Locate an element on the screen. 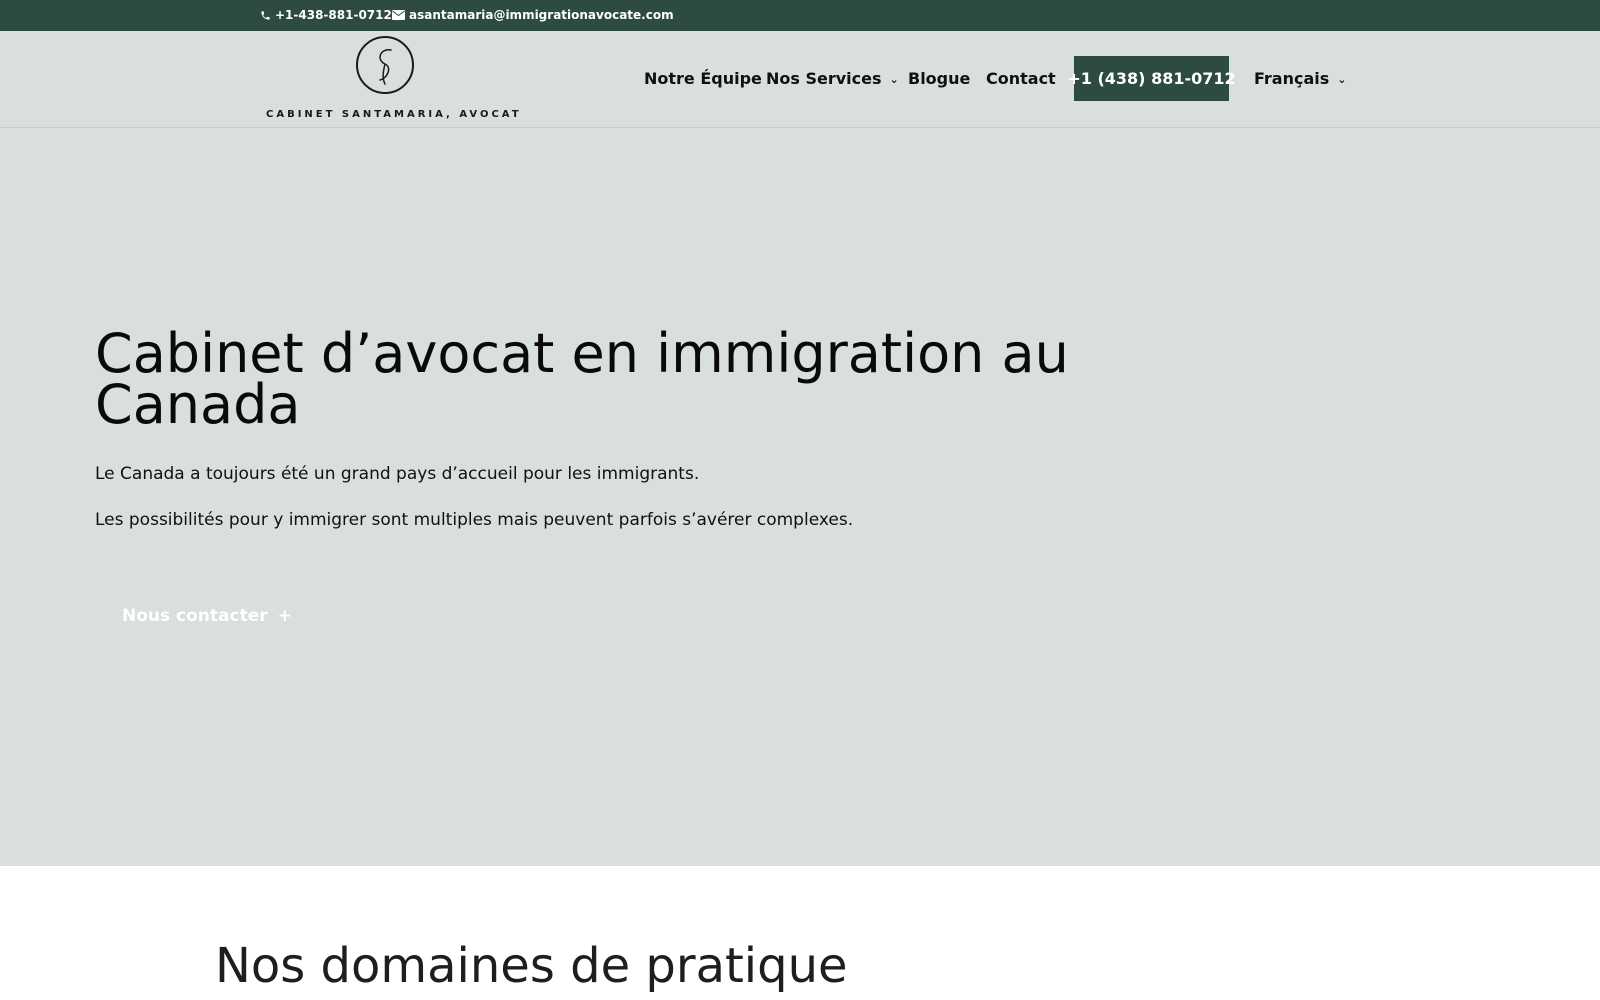  topbar-email: asantamaria@immigrationavocate.com is located at coordinates (533, 15).